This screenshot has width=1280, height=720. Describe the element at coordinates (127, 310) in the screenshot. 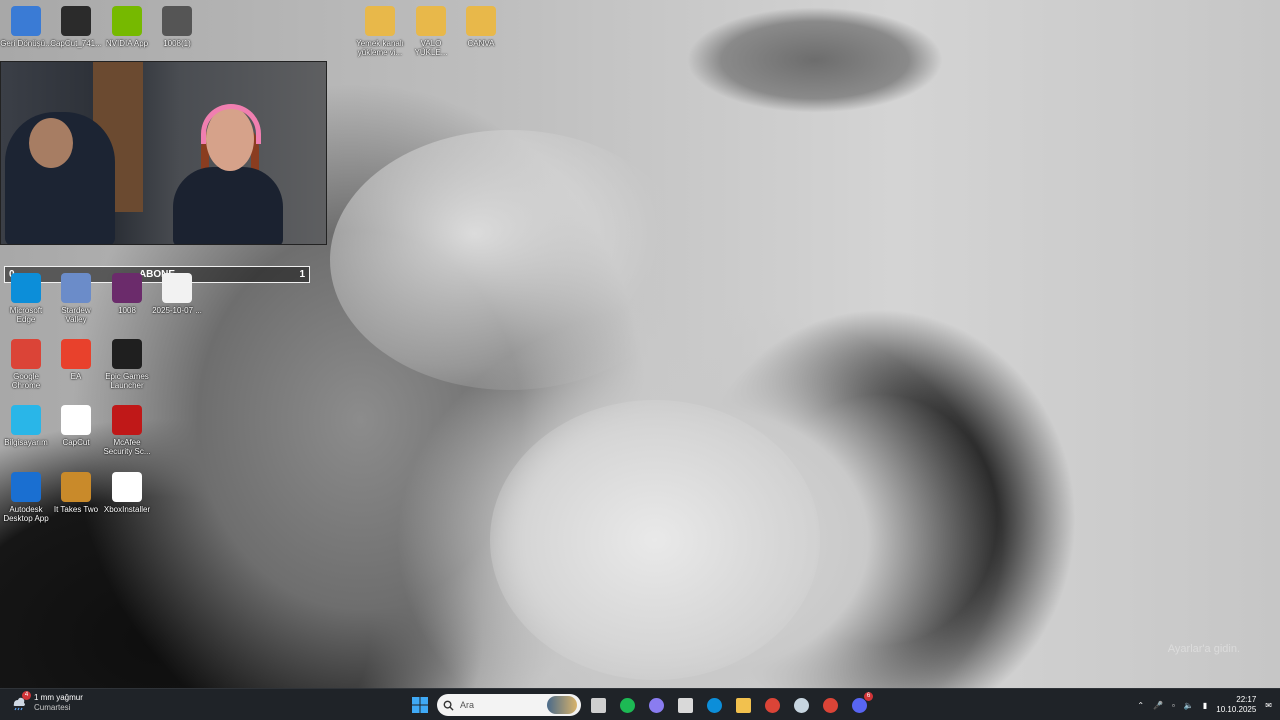

I see `desktop-icon-label: 1008` at that location.